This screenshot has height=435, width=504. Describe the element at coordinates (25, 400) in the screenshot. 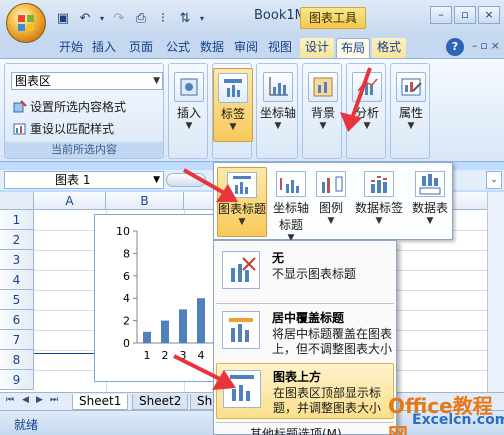

I see `prev-sheet-icon: ◀` at that location.